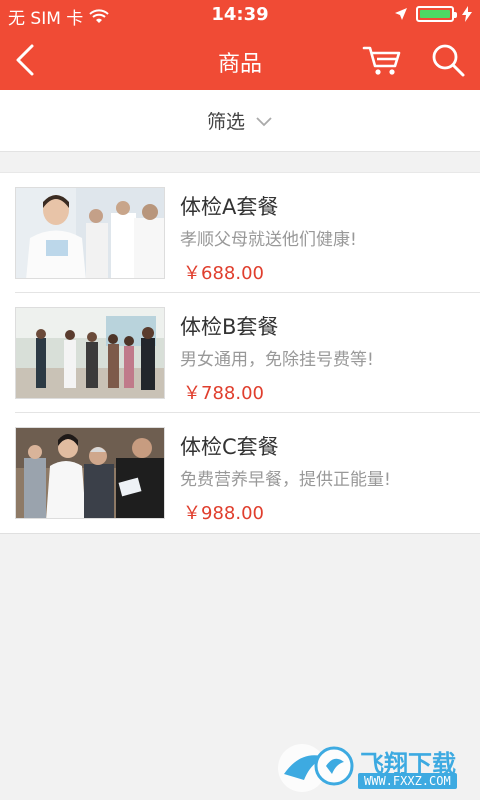  What do you see at coordinates (223, 273) in the screenshot?
I see `product-price: ￥688.00` at bounding box center [223, 273].